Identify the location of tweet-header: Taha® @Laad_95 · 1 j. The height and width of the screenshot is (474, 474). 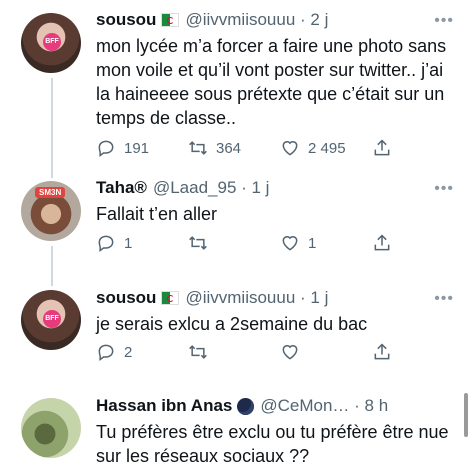
(182, 188).